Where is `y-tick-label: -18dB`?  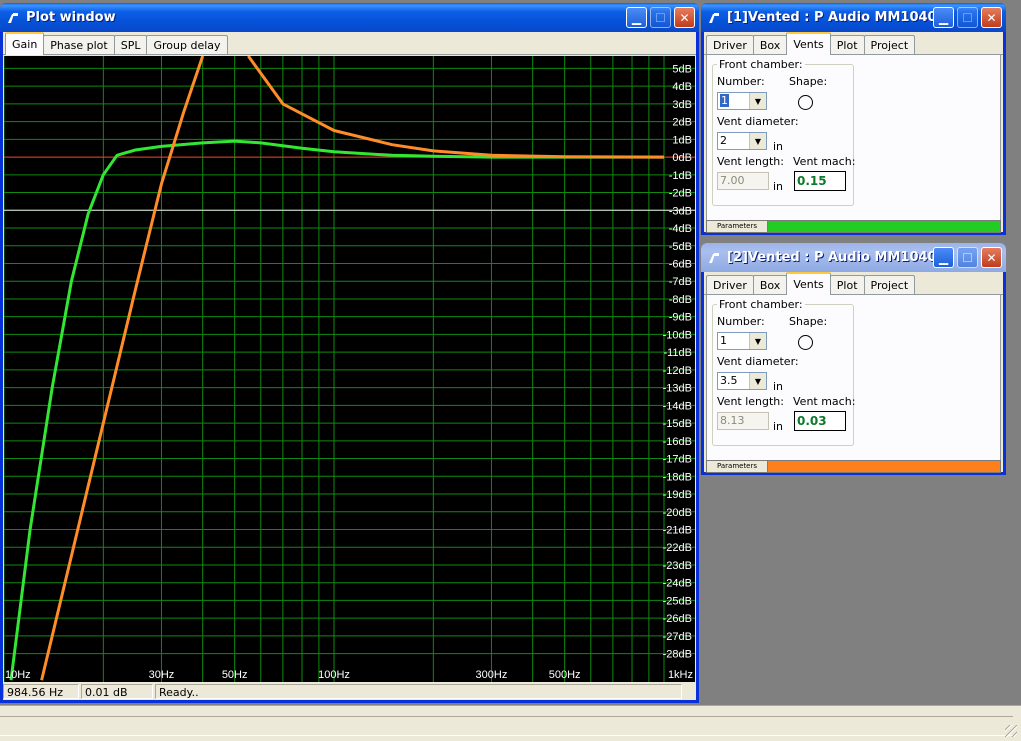 y-tick-label: -18dB is located at coordinates (677, 477).